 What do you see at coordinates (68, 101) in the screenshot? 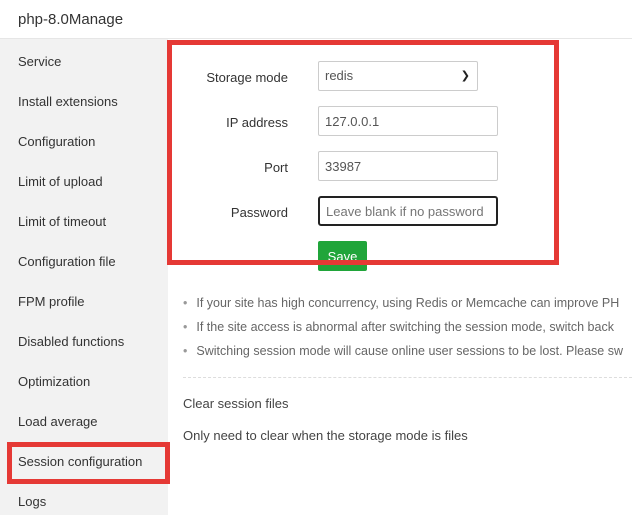
I see `sidebar-item-install-extensions: Install extensions` at bounding box center [68, 101].